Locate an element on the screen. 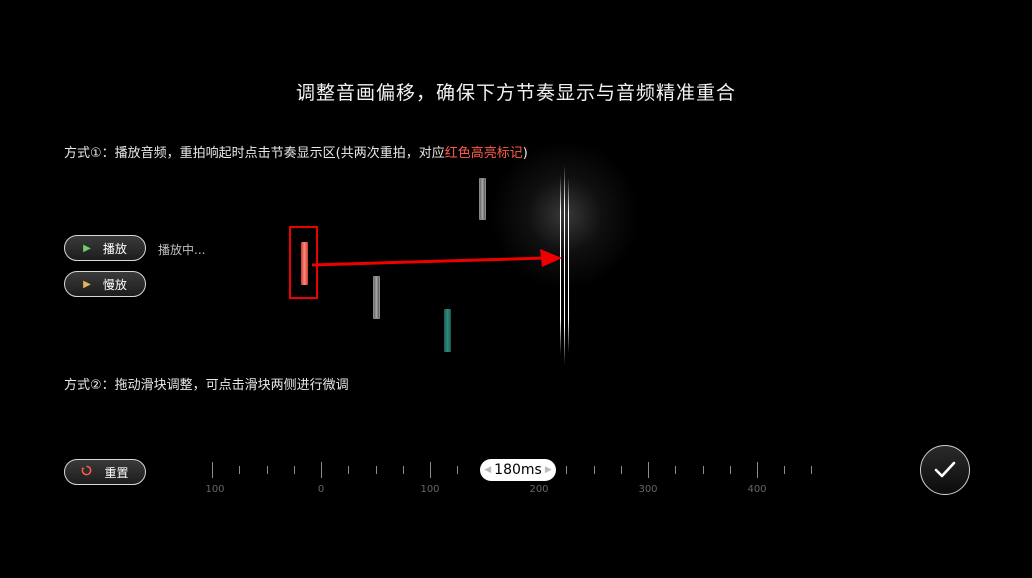 Image resolution: width=1032 pixels, height=578 pixels. ruler-label: 0 is located at coordinates (321, 489).